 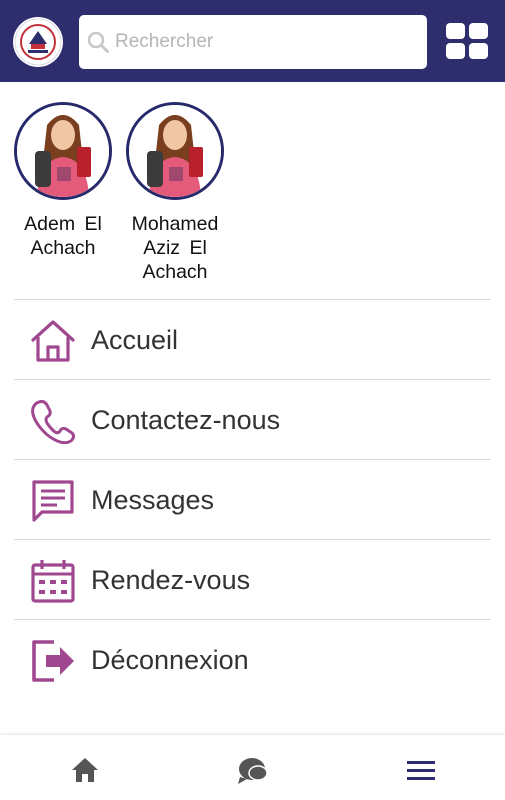 What do you see at coordinates (252, 659) in the screenshot?
I see `menu-item-deconnexion: Déconnexion` at bounding box center [252, 659].